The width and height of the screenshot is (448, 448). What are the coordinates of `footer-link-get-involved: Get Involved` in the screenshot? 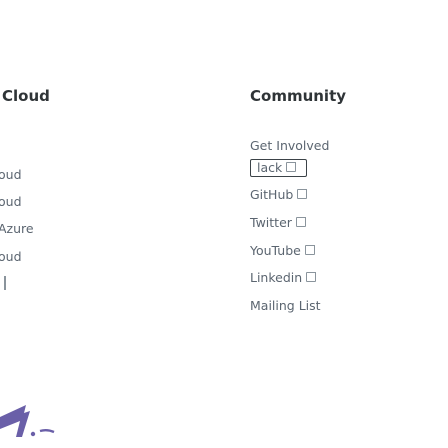 It's located at (289, 146).